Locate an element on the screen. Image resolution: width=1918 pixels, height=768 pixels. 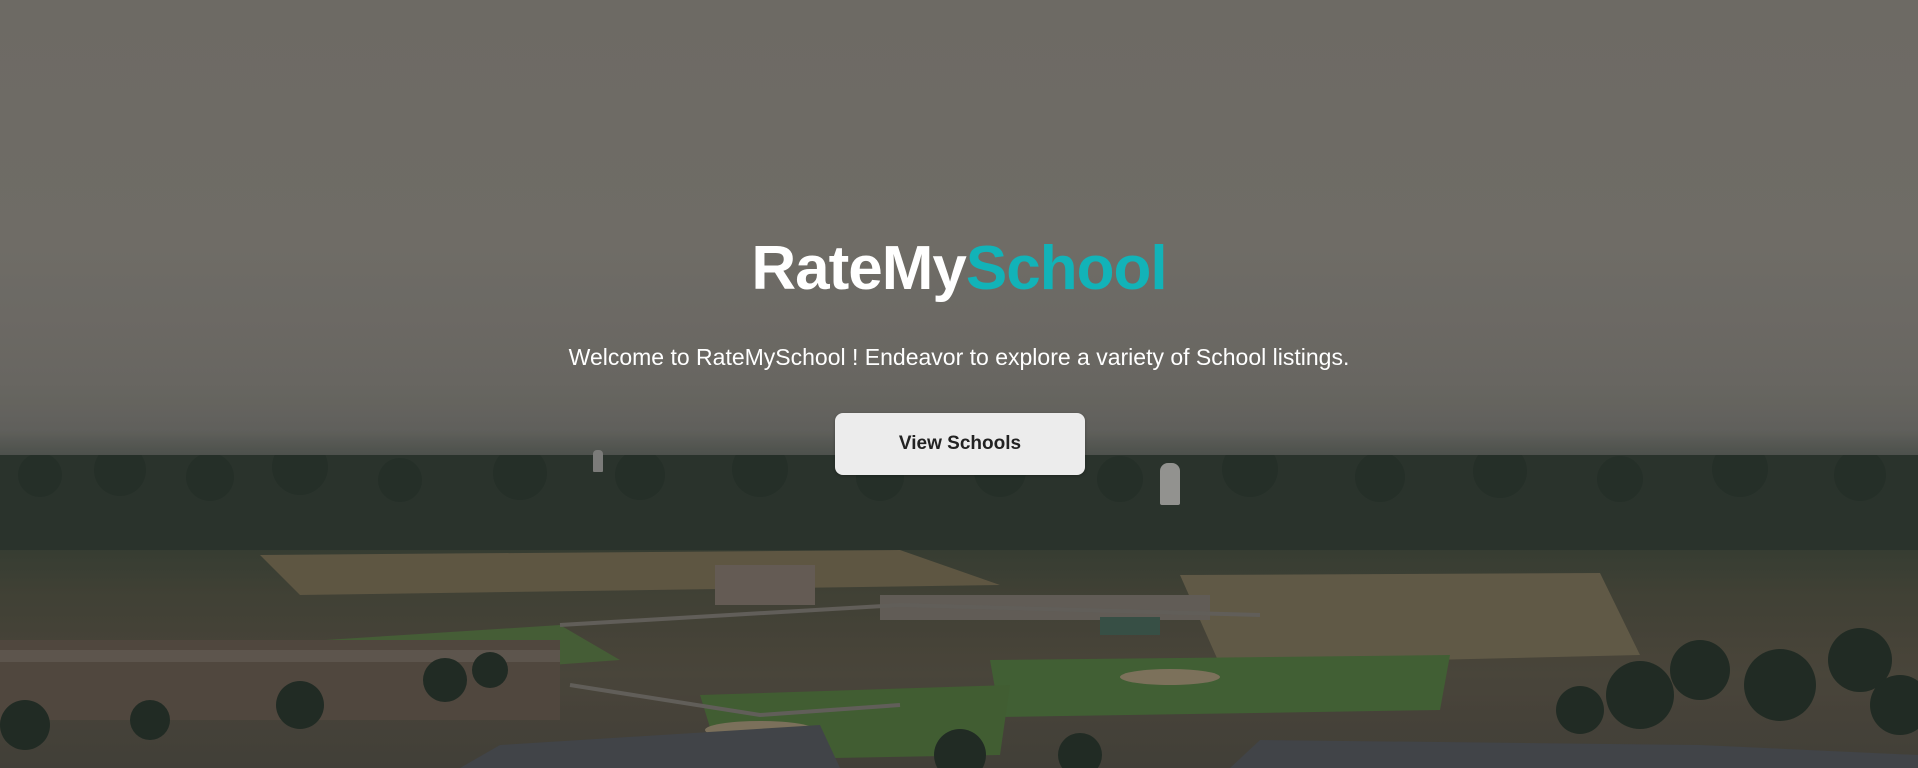
logo-text-school: School is located at coordinates (1066, 268).